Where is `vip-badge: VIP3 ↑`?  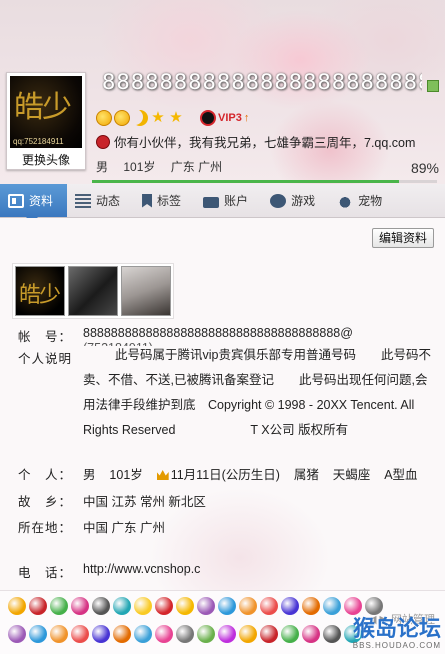
vip-badge: VIP3 ↑ is located at coordinates (224, 118).